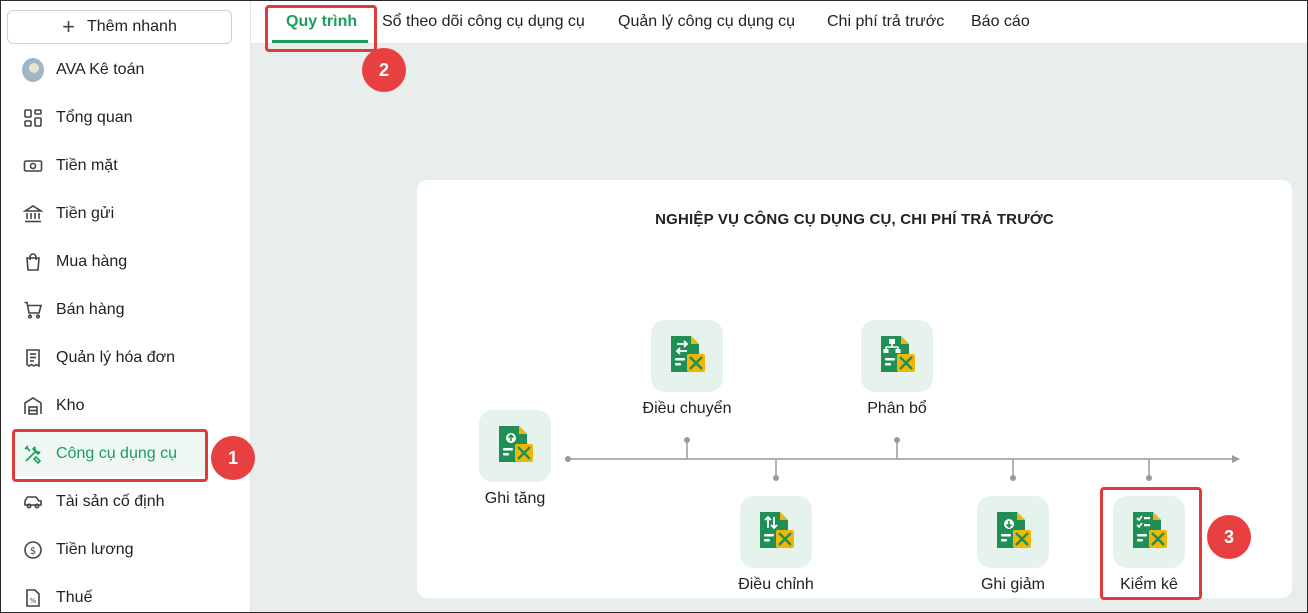 The height and width of the screenshot is (613, 1308). I want to click on inventory-check-label: Kiểm kê, so click(1149, 584).